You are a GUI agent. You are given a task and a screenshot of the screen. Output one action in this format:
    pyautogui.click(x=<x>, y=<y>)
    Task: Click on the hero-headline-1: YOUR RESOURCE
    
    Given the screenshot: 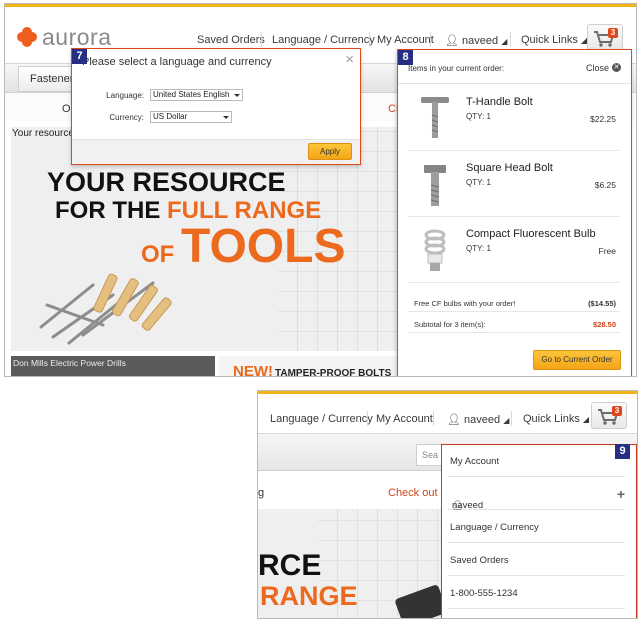 What is the action you would take?
    pyautogui.click(x=166, y=182)
    